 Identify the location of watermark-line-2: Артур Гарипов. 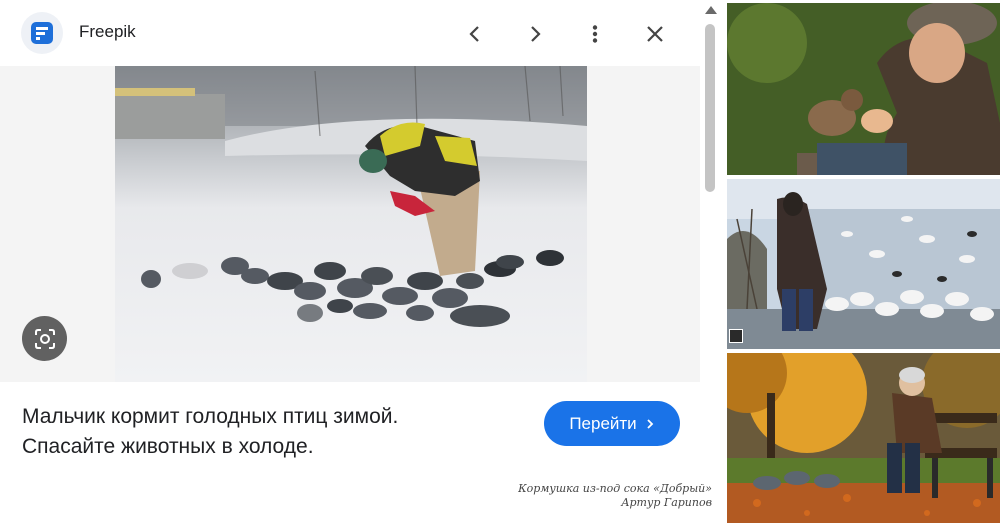
(666, 502).